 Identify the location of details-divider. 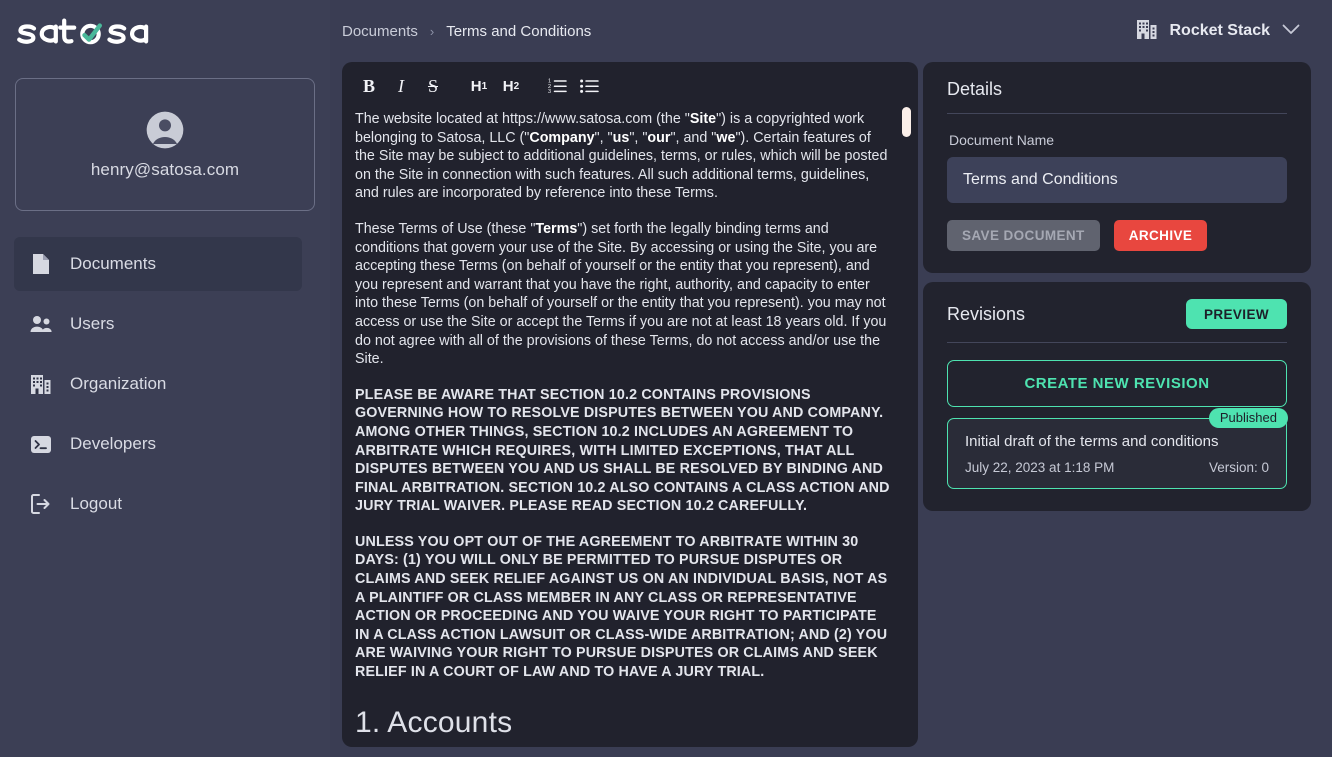
(1117, 113).